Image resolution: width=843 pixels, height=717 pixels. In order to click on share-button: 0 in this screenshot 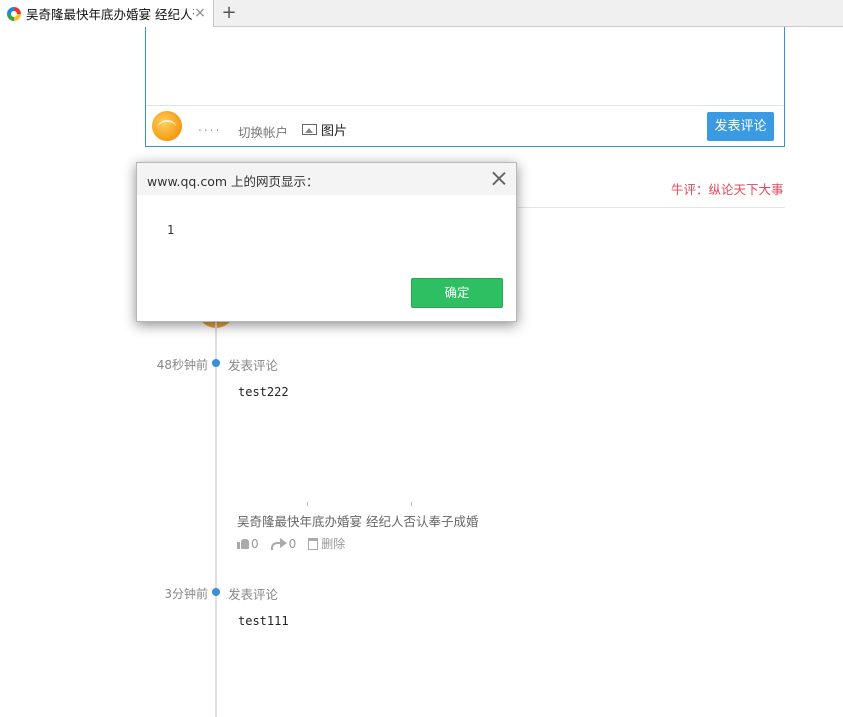, I will do `click(283, 543)`.